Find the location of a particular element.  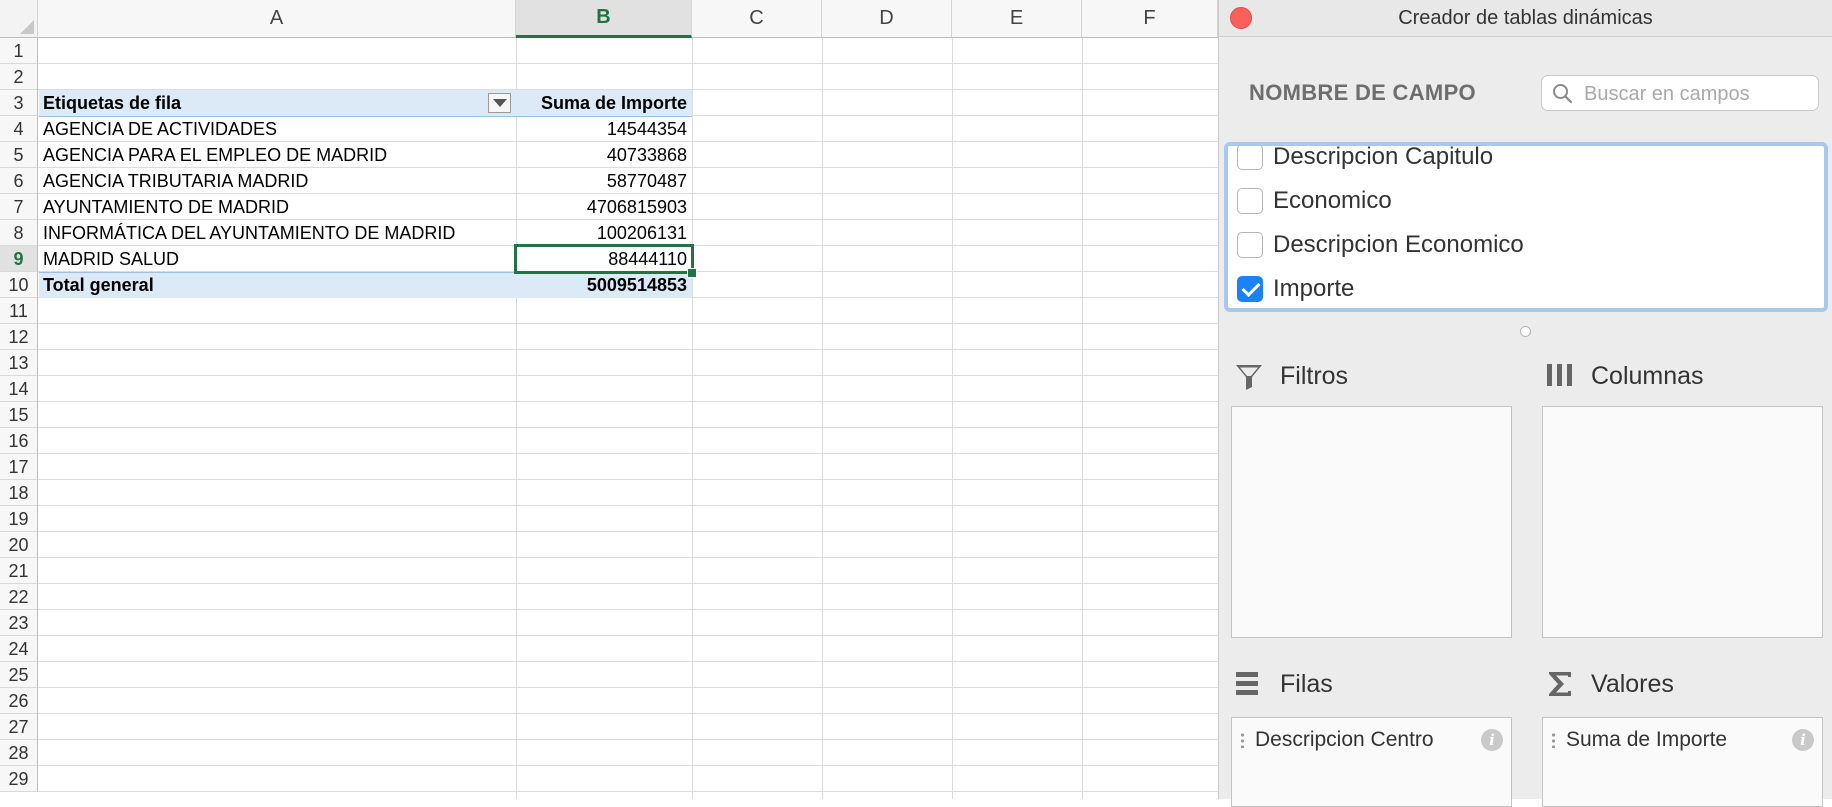

row-header-2: 2 is located at coordinates (19, 77).